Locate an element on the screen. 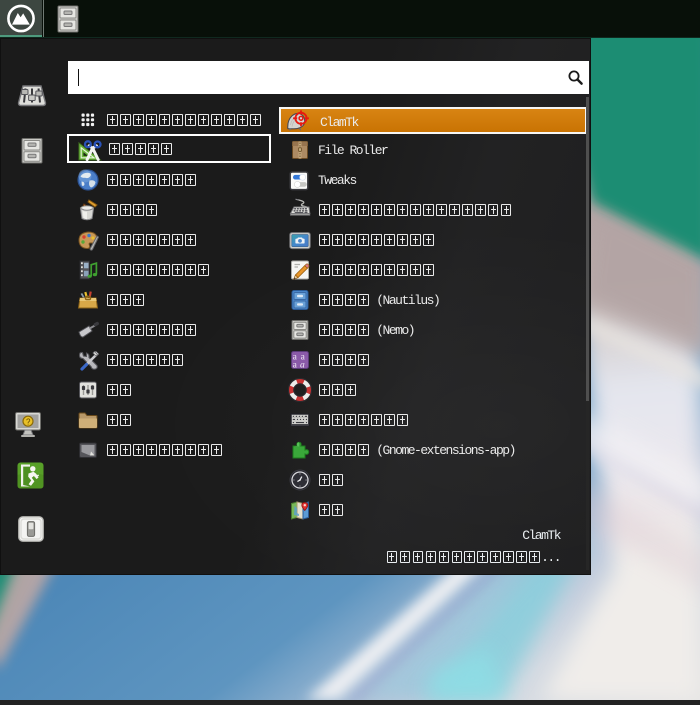 This screenshot has height=705, width=700. svg-text: a is located at coordinates (302, 366).